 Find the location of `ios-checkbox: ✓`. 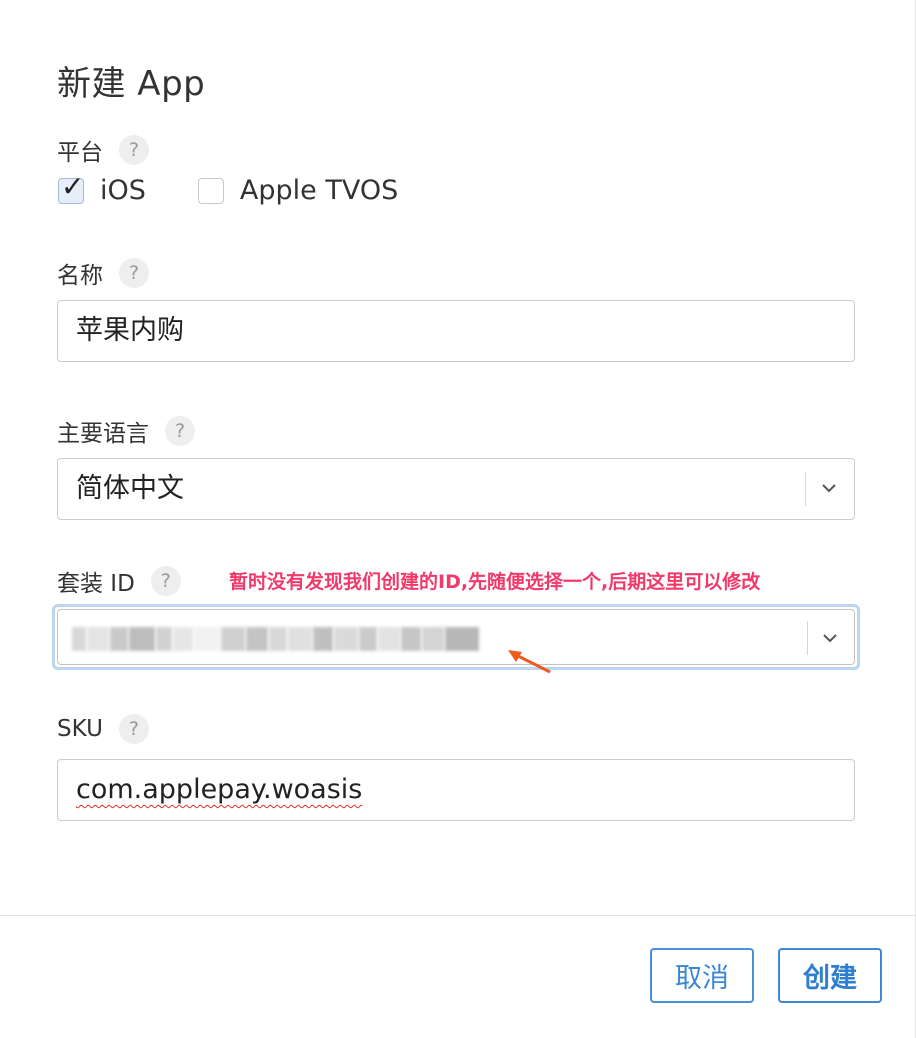

ios-checkbox: ✓ is located at coordinates (71, 188).